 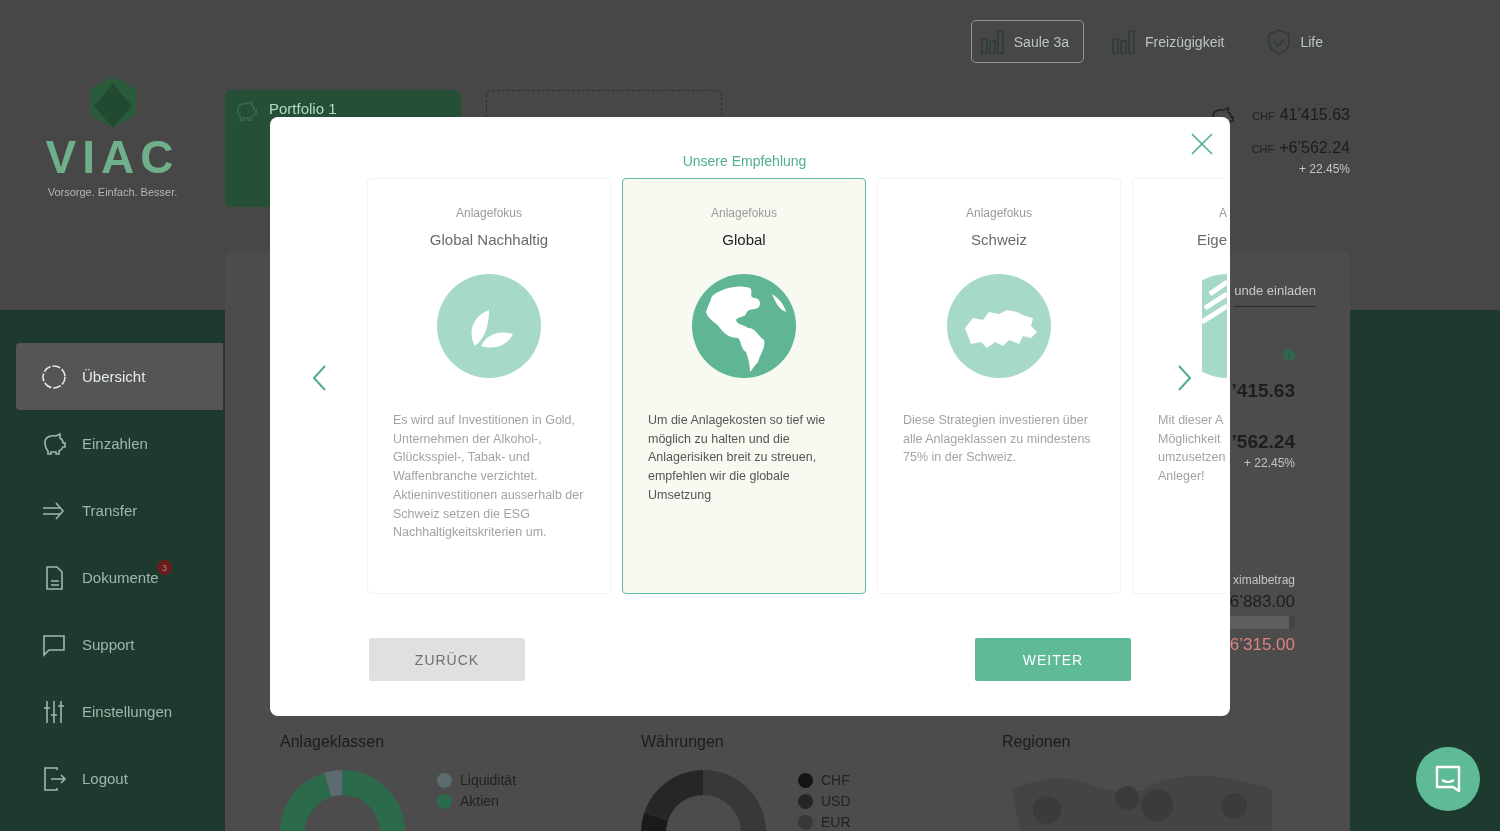 I want to click on product-tab: Freizügigkeit, so click(x=1171, y=41).